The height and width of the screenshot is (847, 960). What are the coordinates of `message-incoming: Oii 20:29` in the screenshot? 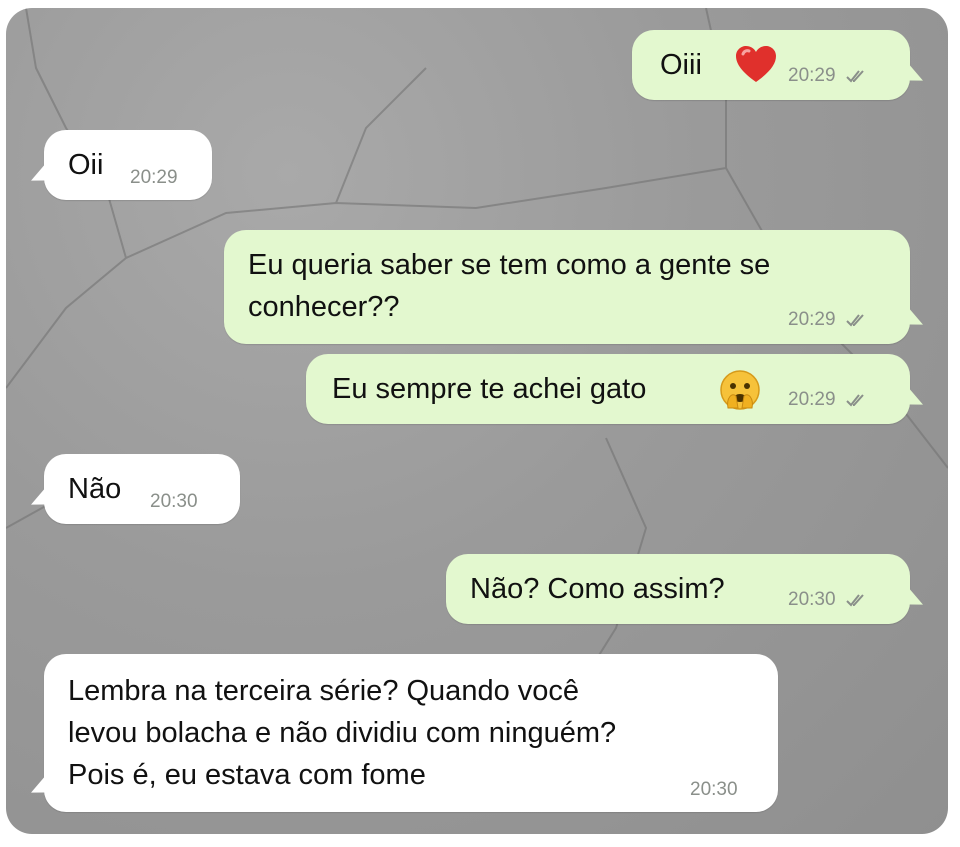 It's located at (128, 165).